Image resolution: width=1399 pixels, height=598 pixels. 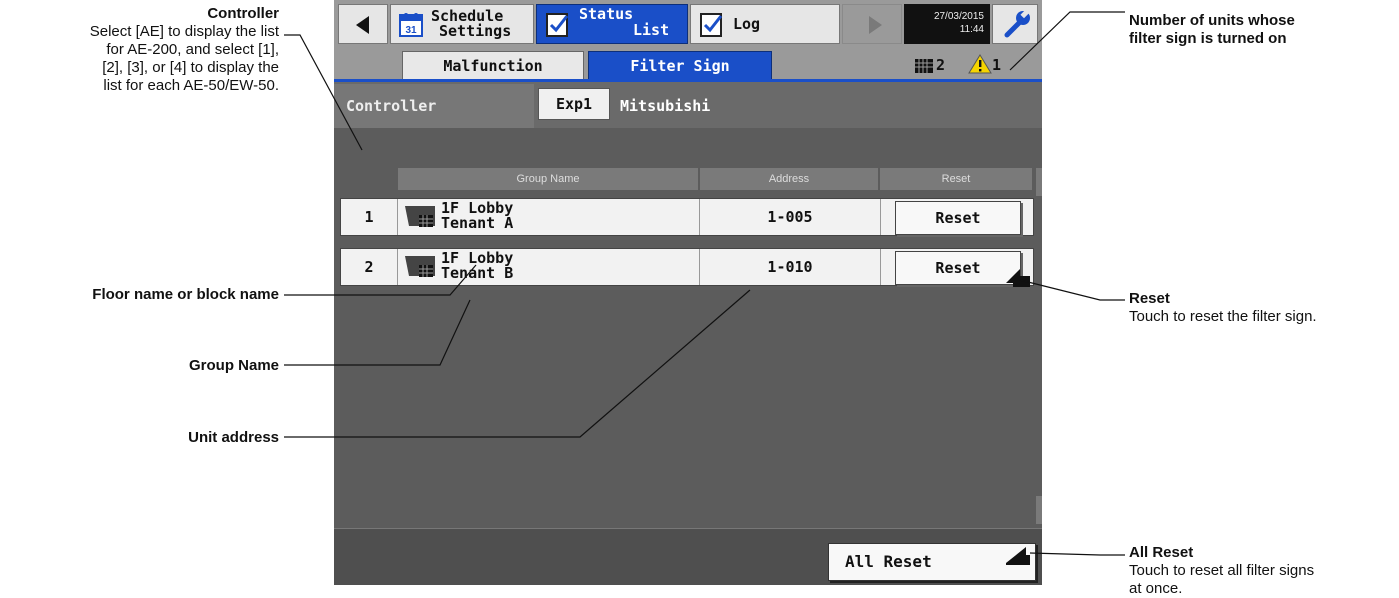 What do you see at coordinates (475, 31) in the screenshot?
I see `schedule-label-line2: Settings` at bounding box center [475, 31].